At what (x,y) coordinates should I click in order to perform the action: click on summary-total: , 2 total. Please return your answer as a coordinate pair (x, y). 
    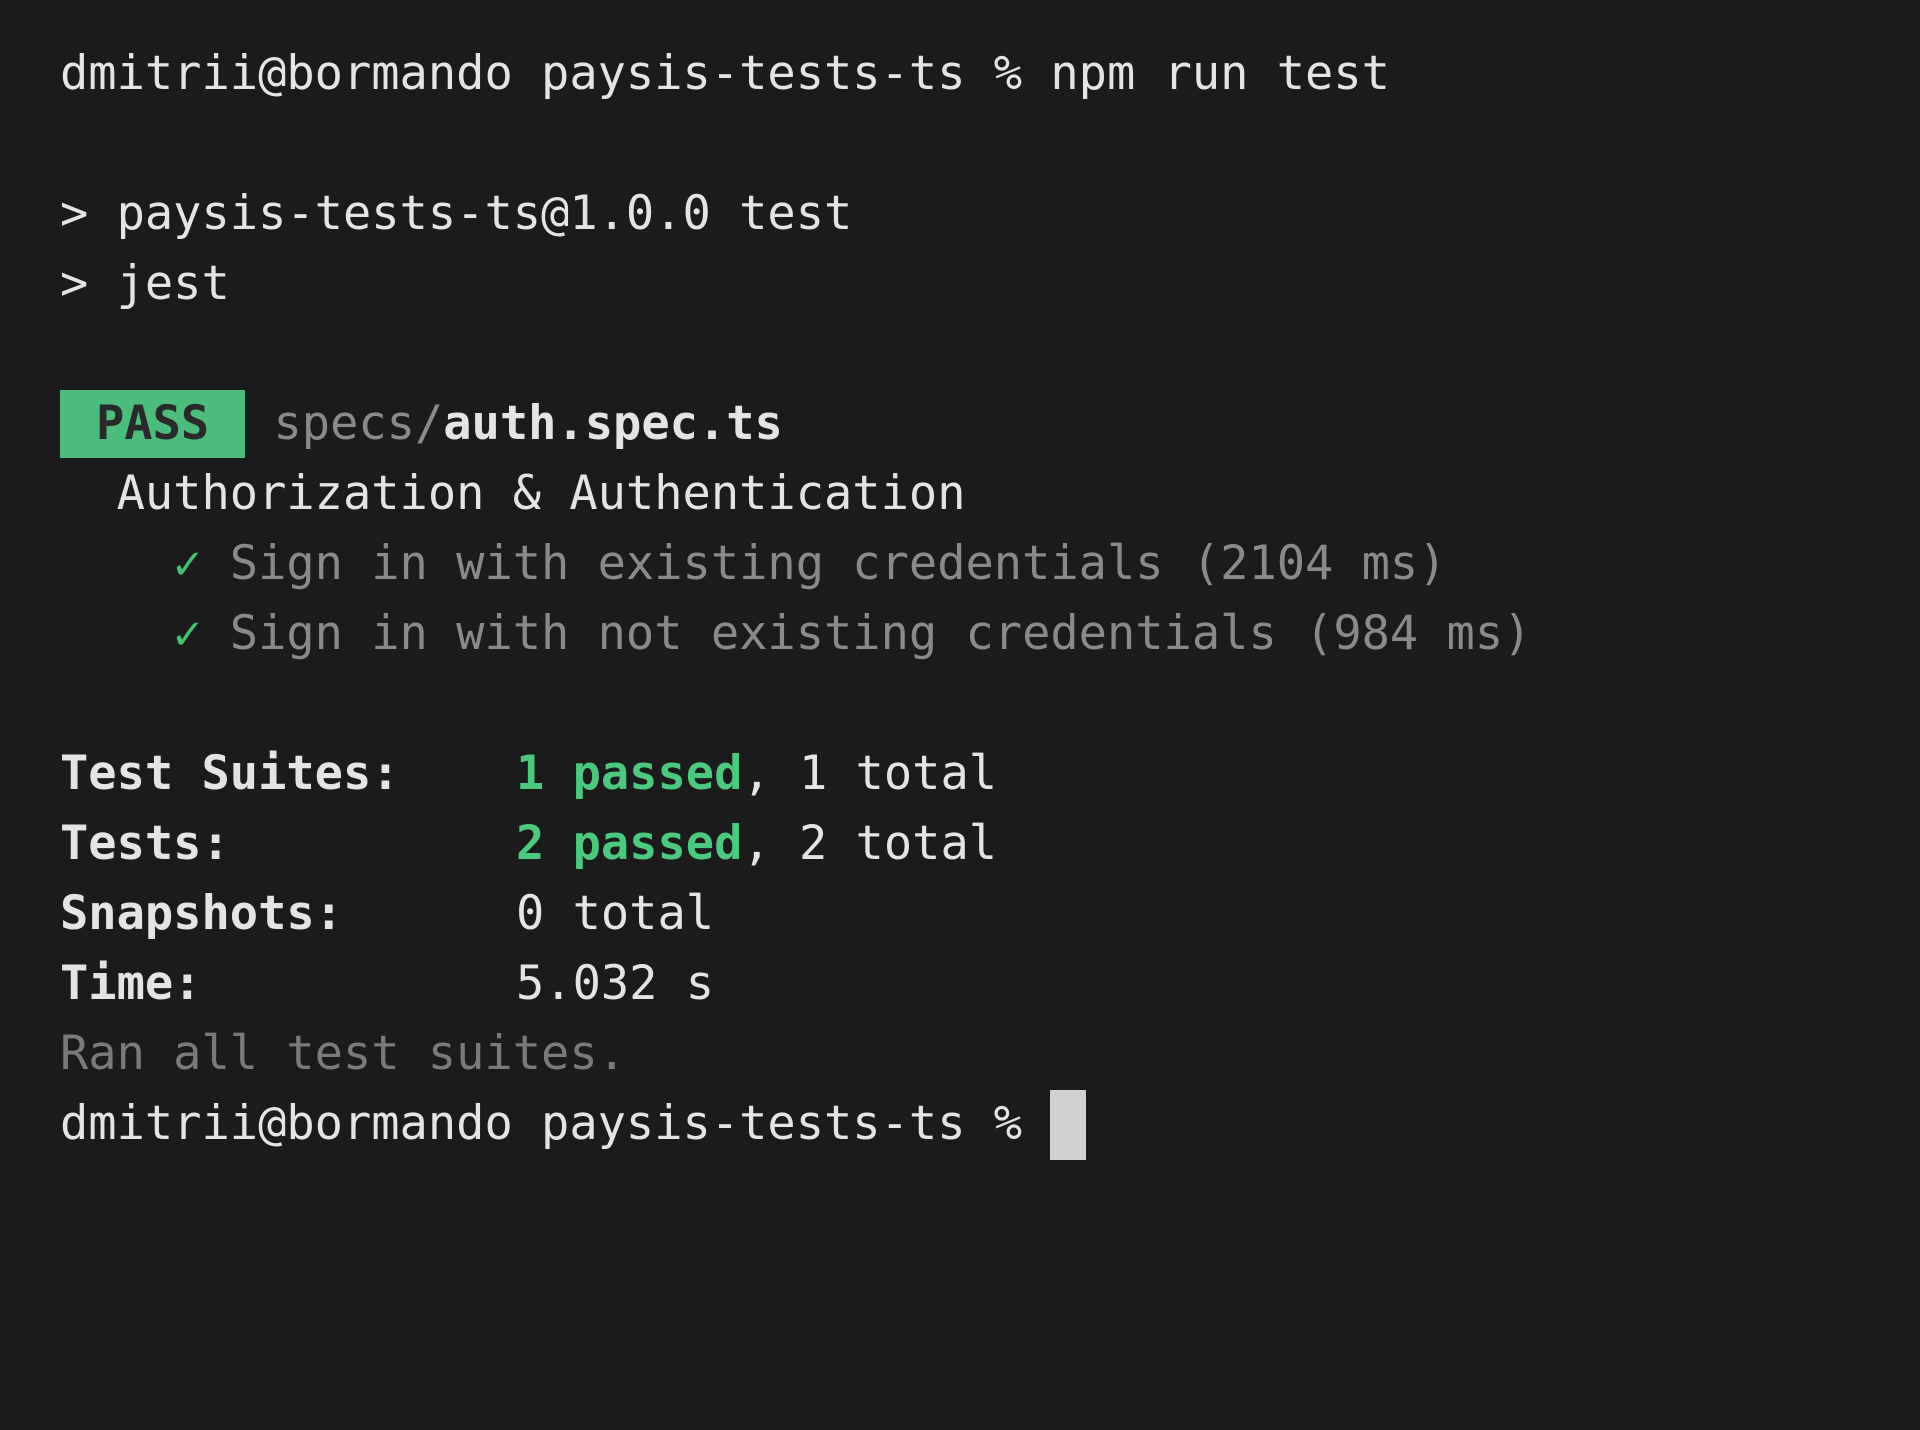
    Looking at the image, I should click on (870, 843).